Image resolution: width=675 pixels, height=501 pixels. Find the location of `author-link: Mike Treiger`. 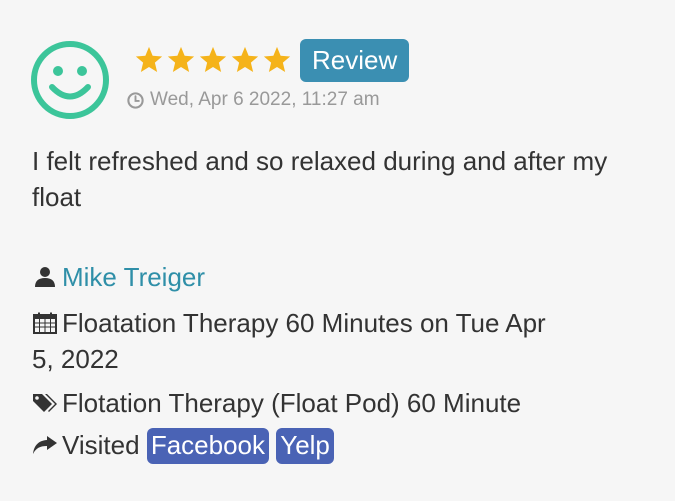

author-link: Mike Treiger is located at coordinates (133, 277).